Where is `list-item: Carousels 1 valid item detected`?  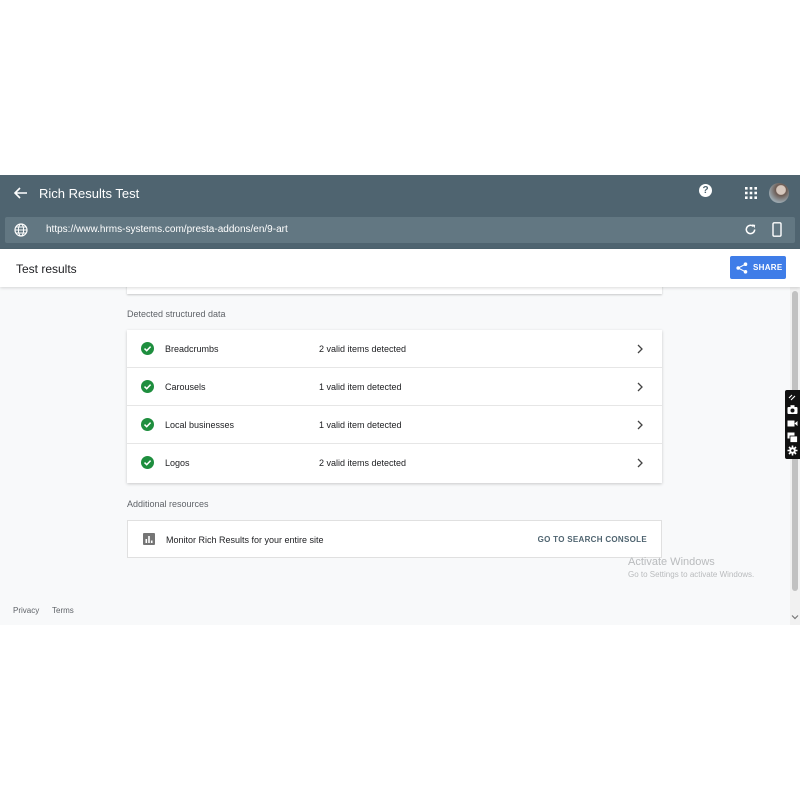
list-item: Carousels 1 valid item detected is located at coordinates (394, 387).